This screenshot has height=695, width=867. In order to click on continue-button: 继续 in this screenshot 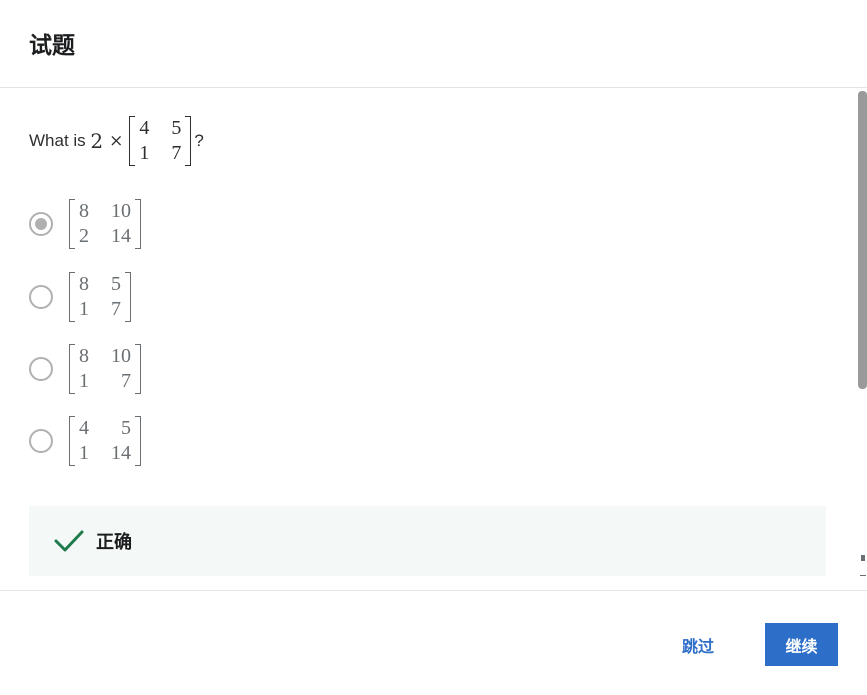, I will do `click(801, 644)`.